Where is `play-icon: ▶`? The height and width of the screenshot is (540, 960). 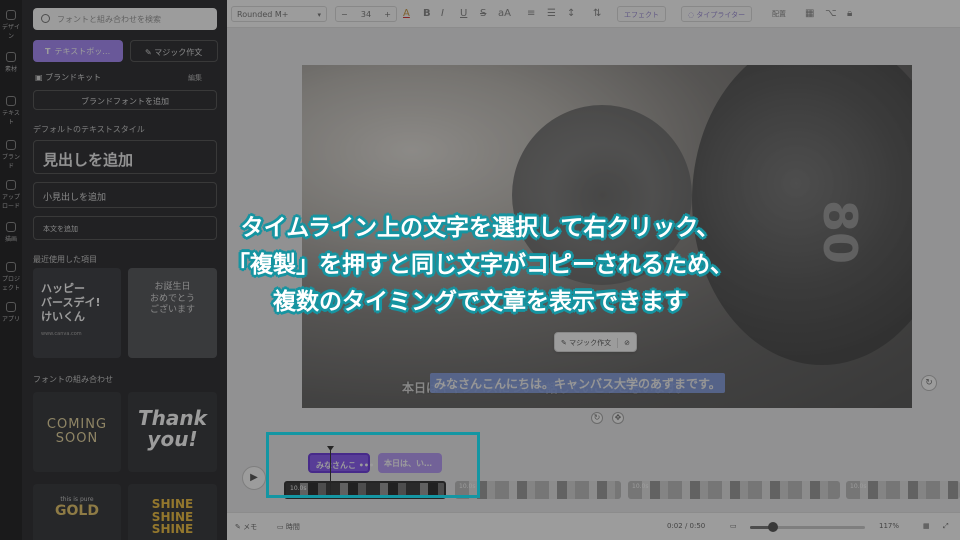 play-icon: ▶ is located at coordinates (254, 478).